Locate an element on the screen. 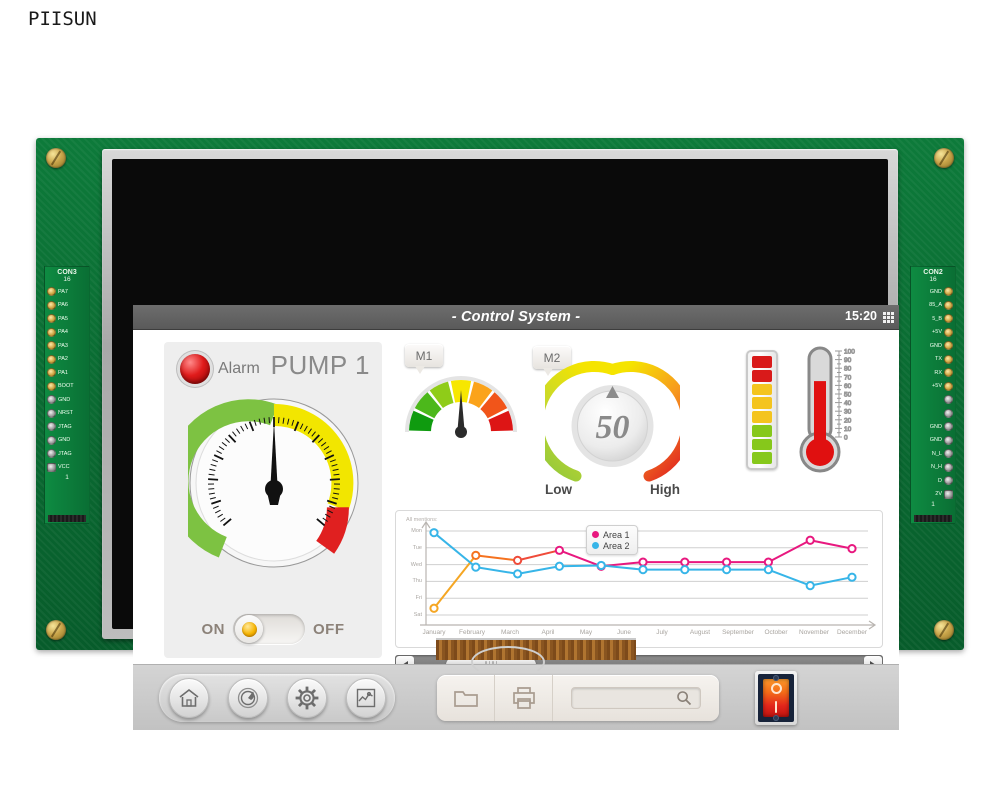 Image resolution: width=1000 pixels, height=800 pixels. gear-icon is located at coordinates (306, 698).